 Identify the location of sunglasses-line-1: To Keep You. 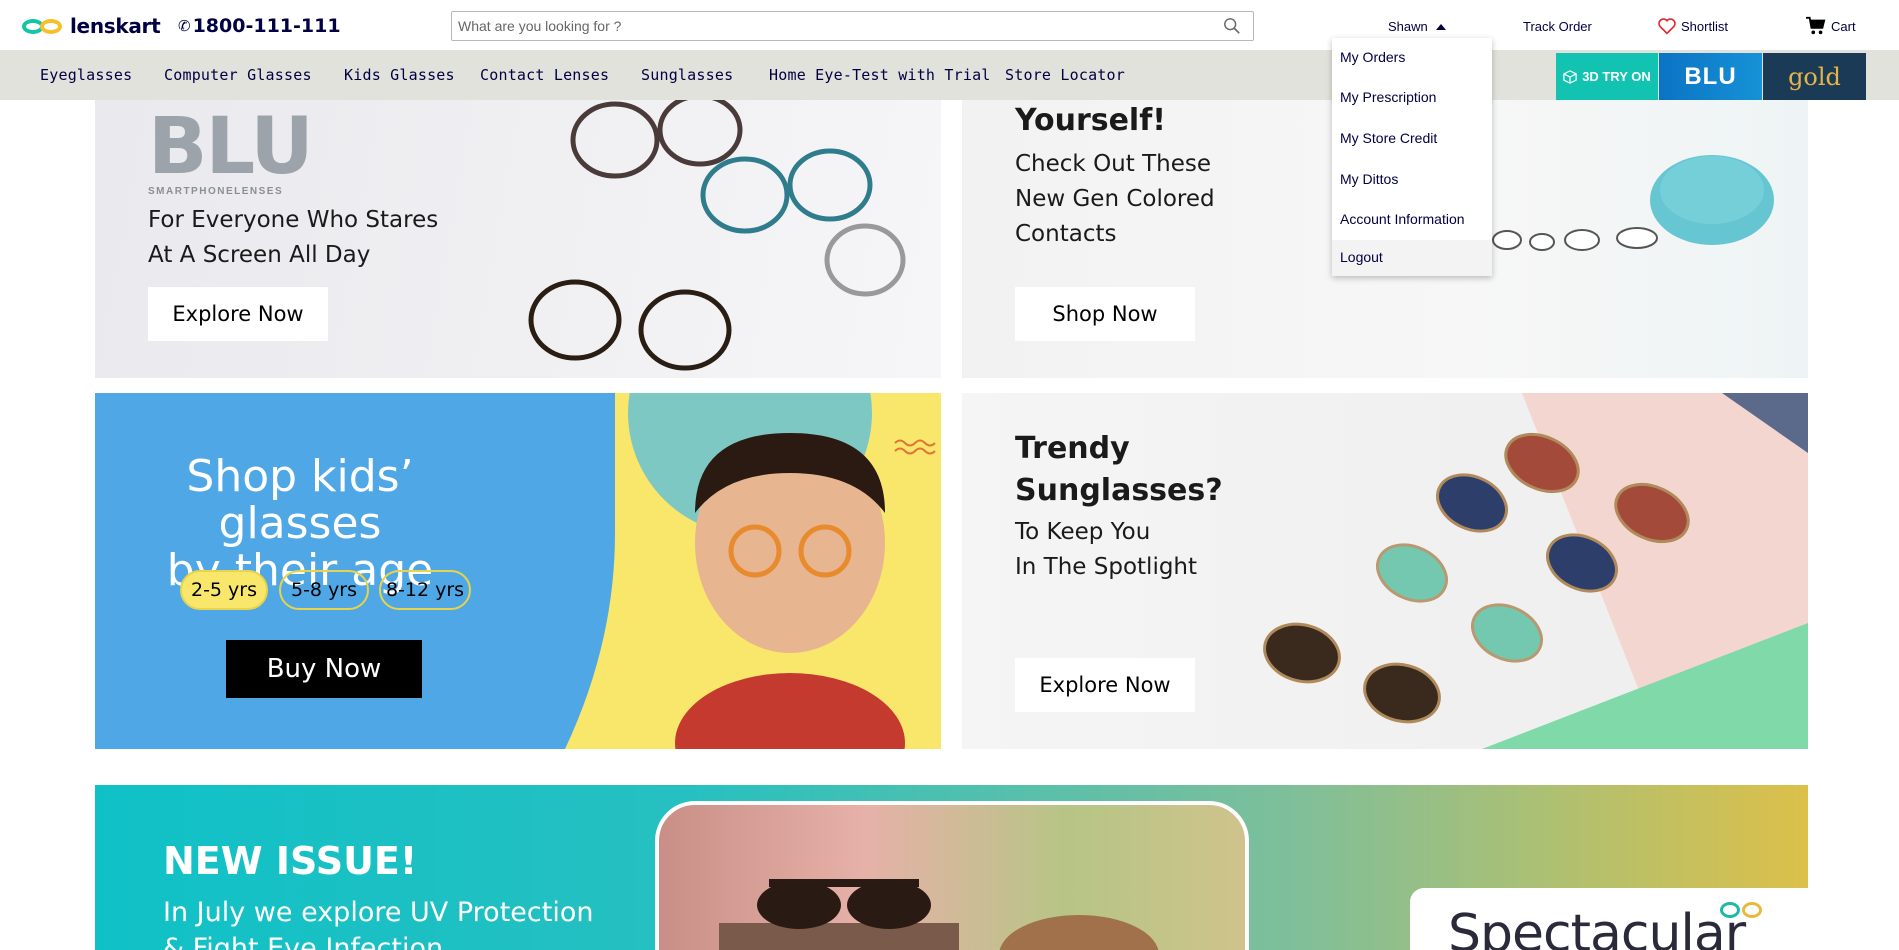
(1083, 532).